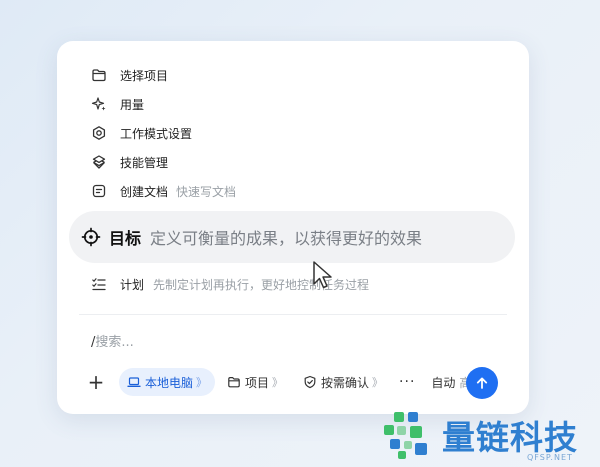 The width and height of the screenshot is (600, 467). I want to click on menu-item-label: 用量, so click(132, 104).